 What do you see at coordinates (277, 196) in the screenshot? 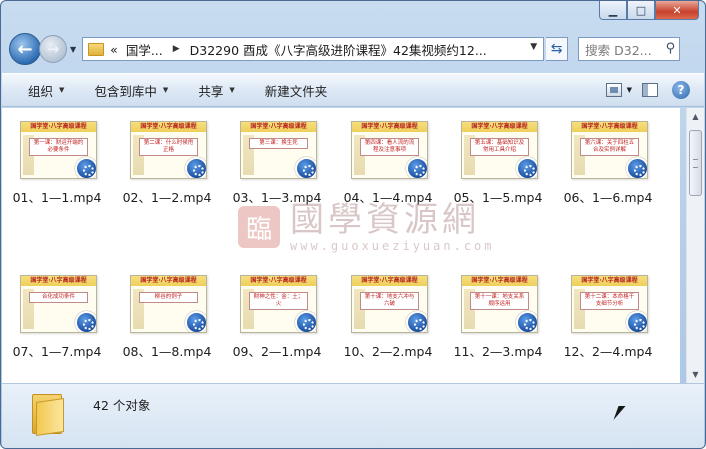
I see `file-name: 03、1—3.mp4` at bounding box center [277, 196].